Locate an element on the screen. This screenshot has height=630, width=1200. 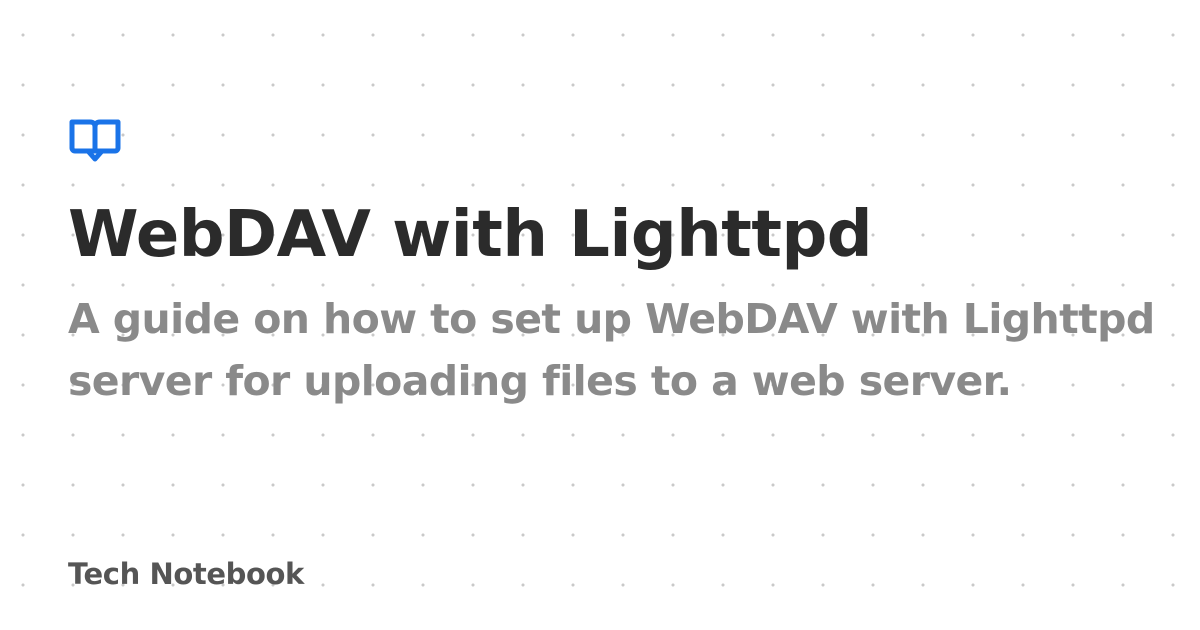
article-title: WebDAV with Lighttpd is located at coordinates (470, 235).